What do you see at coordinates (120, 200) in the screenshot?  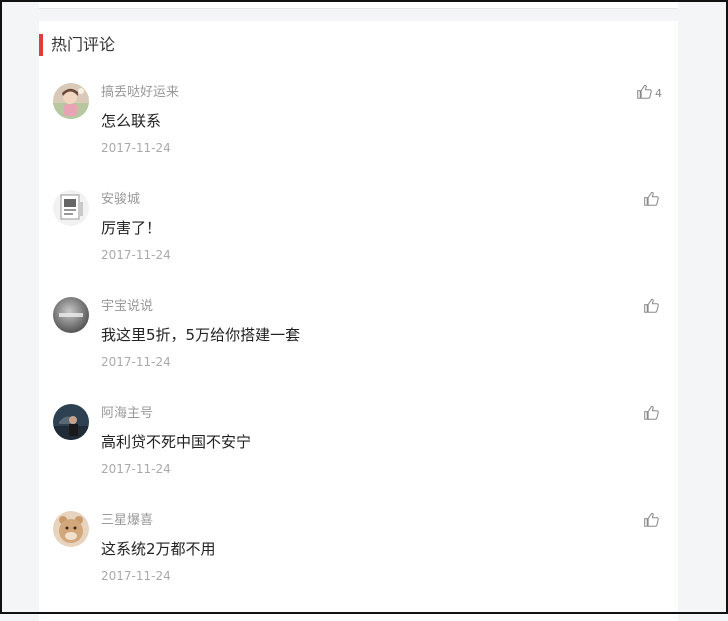 I see `comment-username: 安骏城` at bounding box center [120, 200].